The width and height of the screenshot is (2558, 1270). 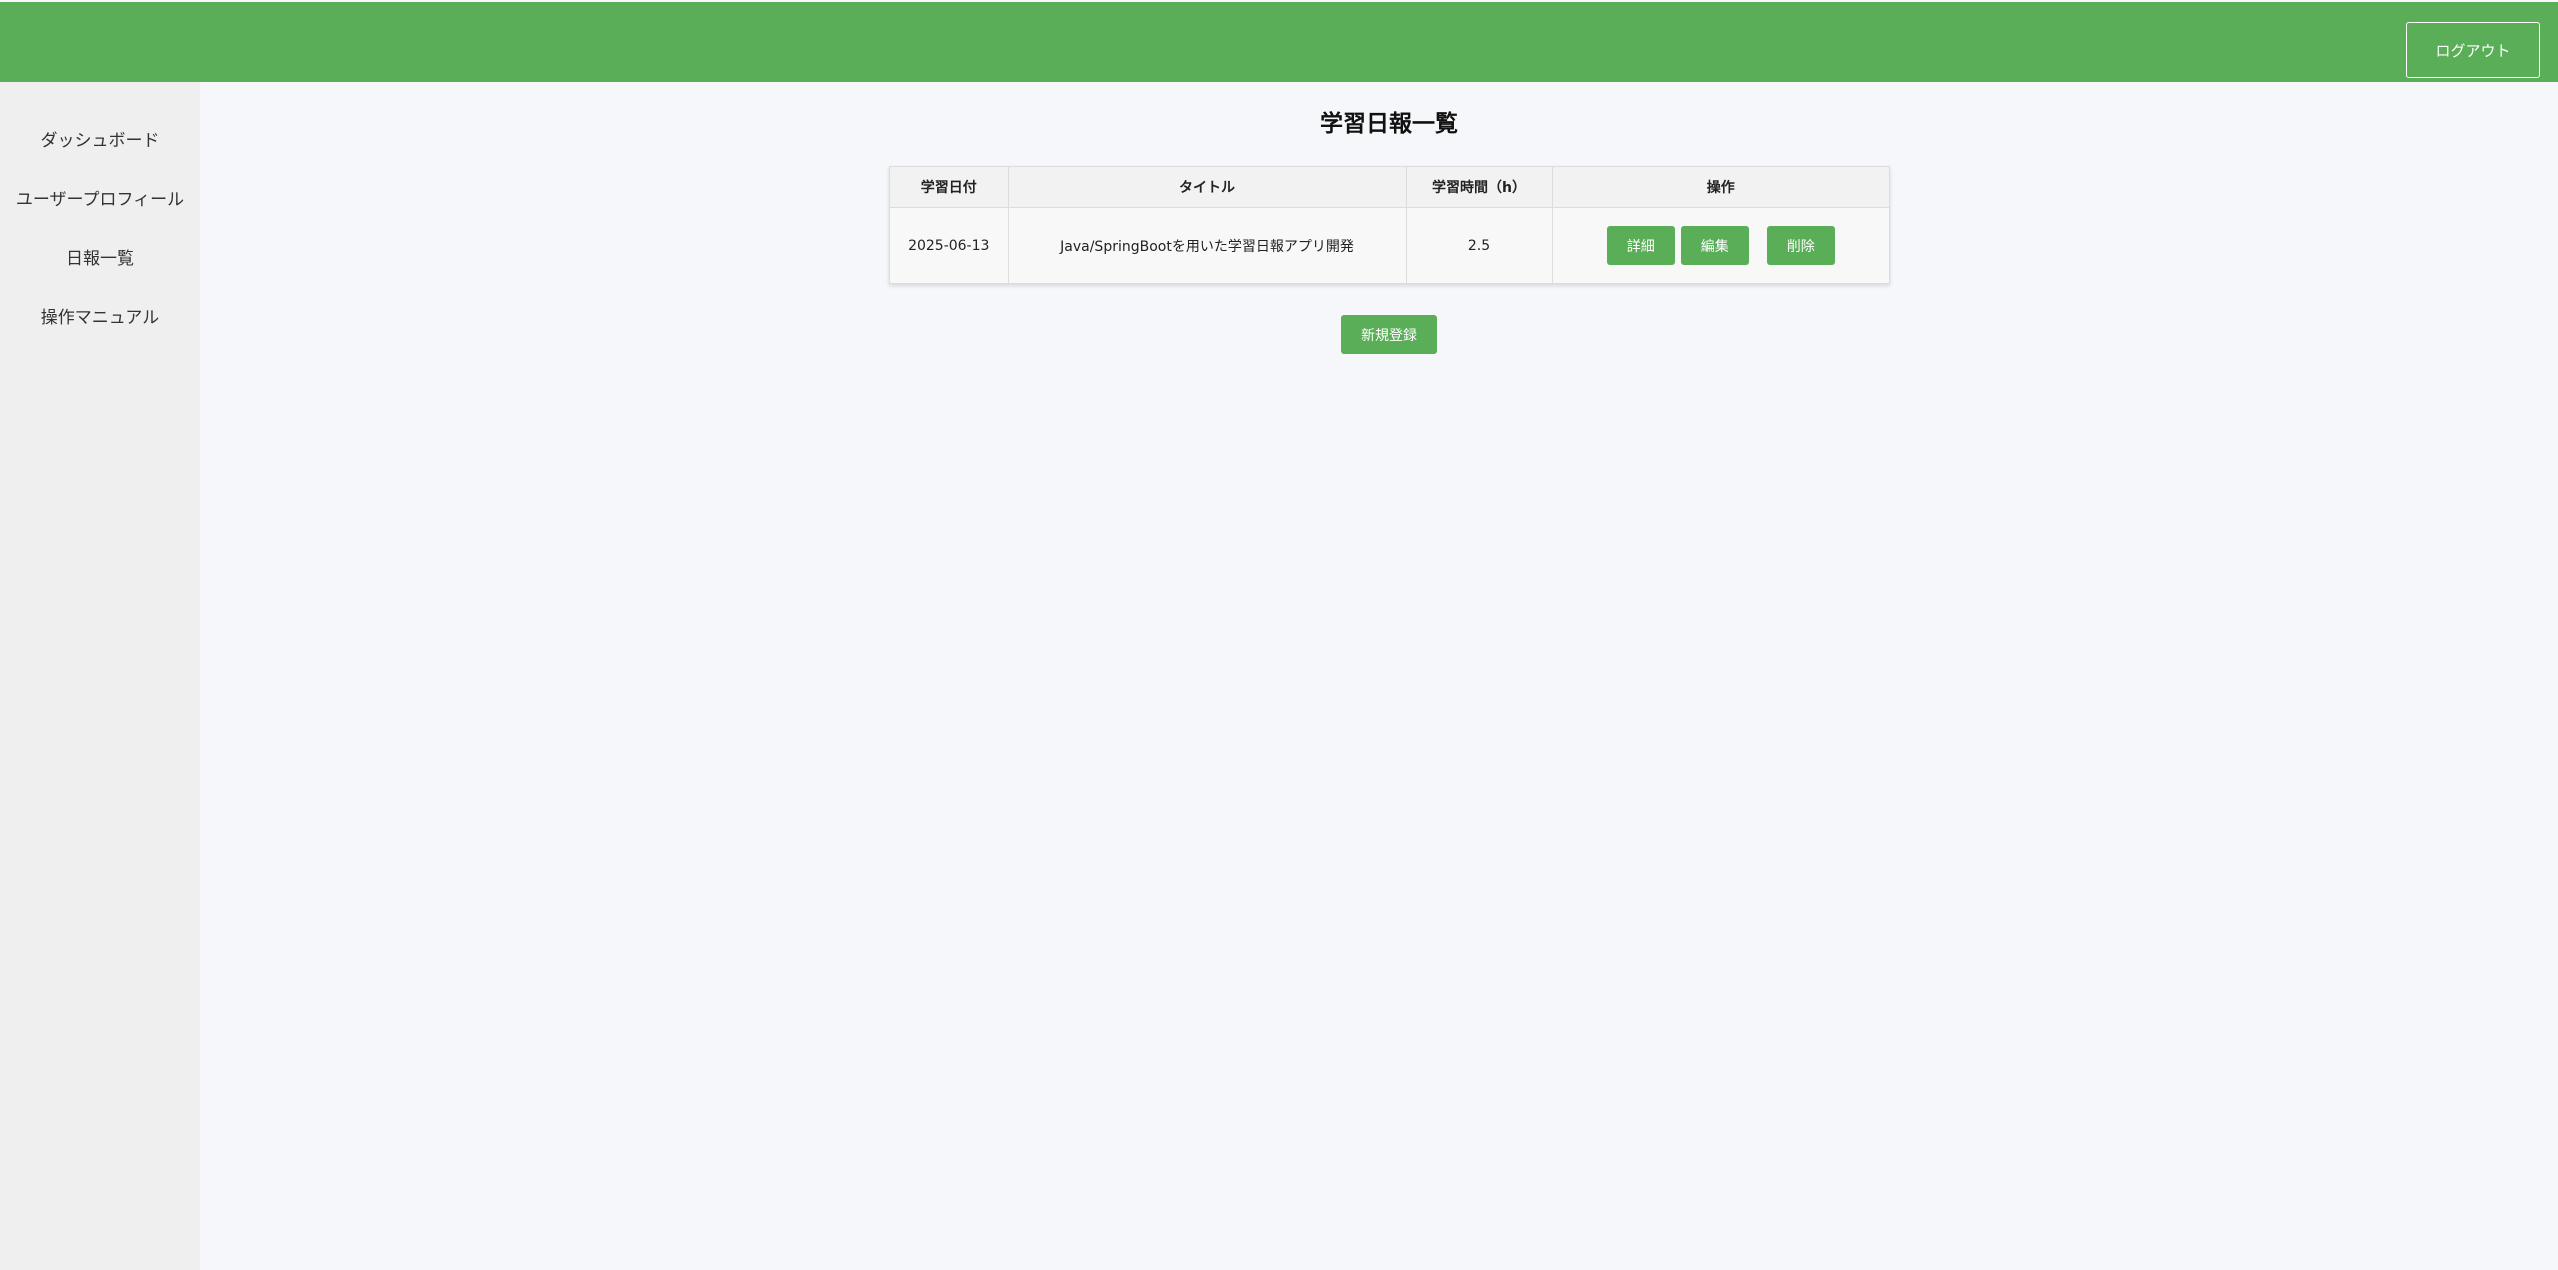 I want to click on sidebar-item-user-profile: ユーザープロフィール, so click(x=100, y=197).